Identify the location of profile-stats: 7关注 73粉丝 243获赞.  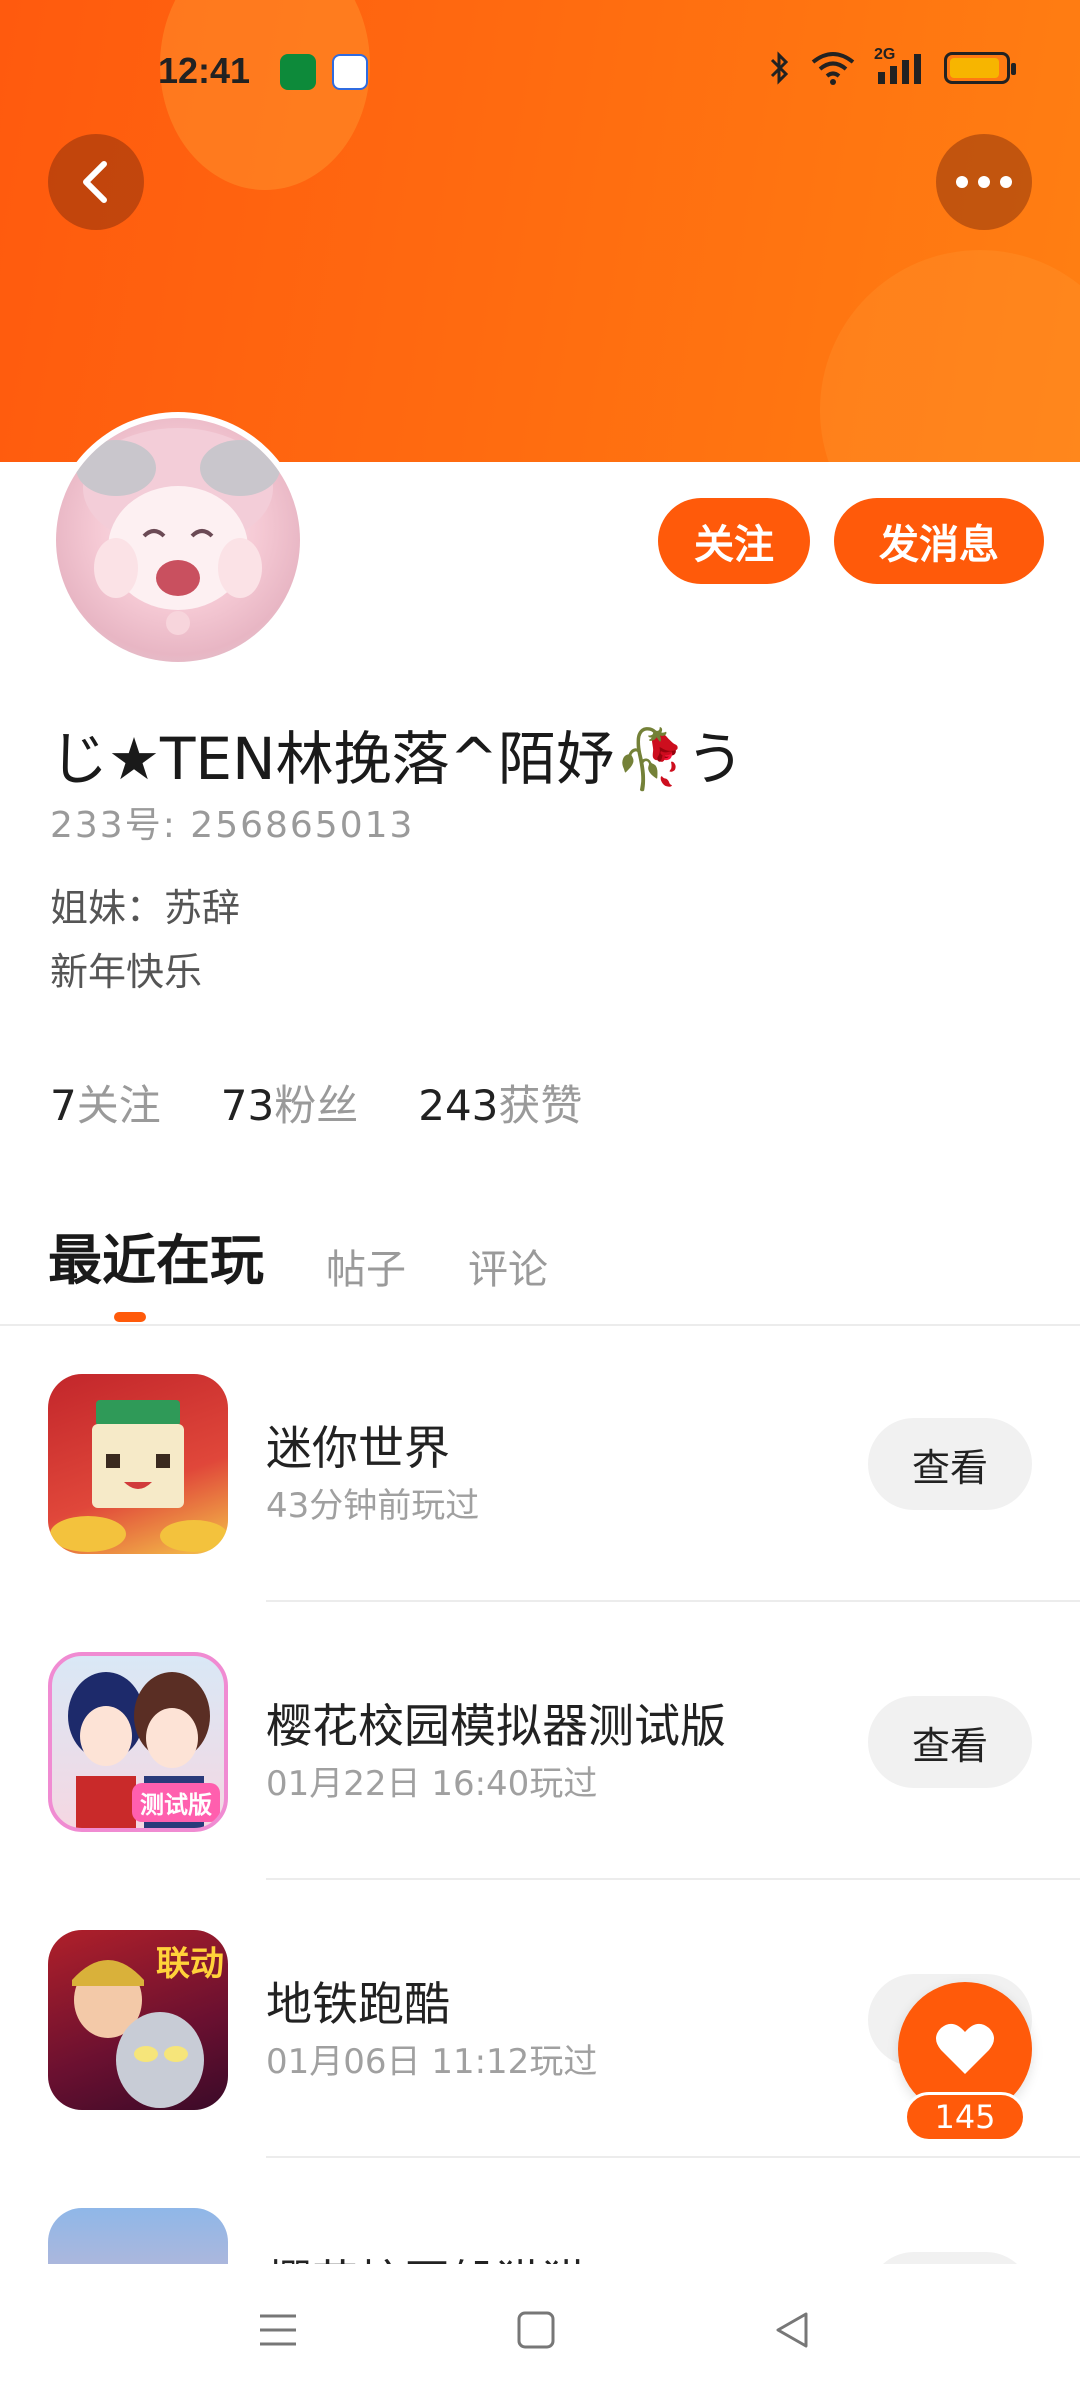
(316, 1102).